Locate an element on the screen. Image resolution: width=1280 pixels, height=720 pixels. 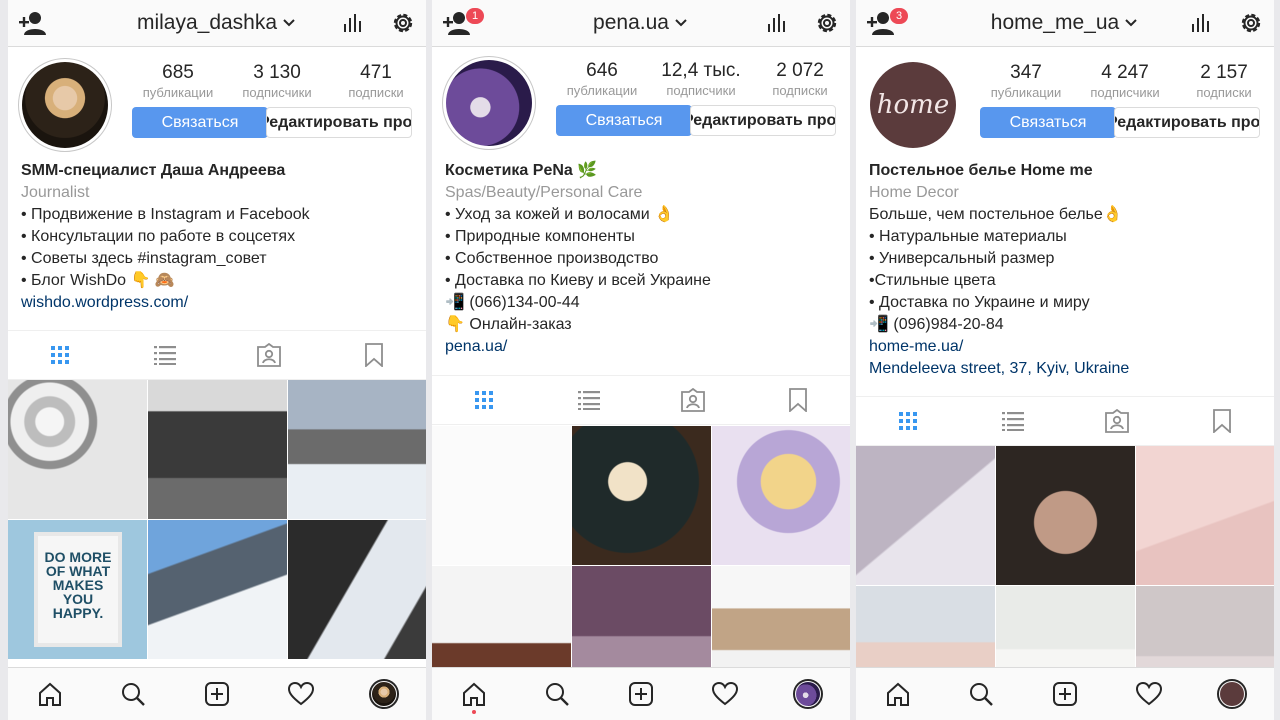
post-thumbnail: DO MORE OF WHAT MAKES YOU HAPPY. is located at coordinates (77, 589).